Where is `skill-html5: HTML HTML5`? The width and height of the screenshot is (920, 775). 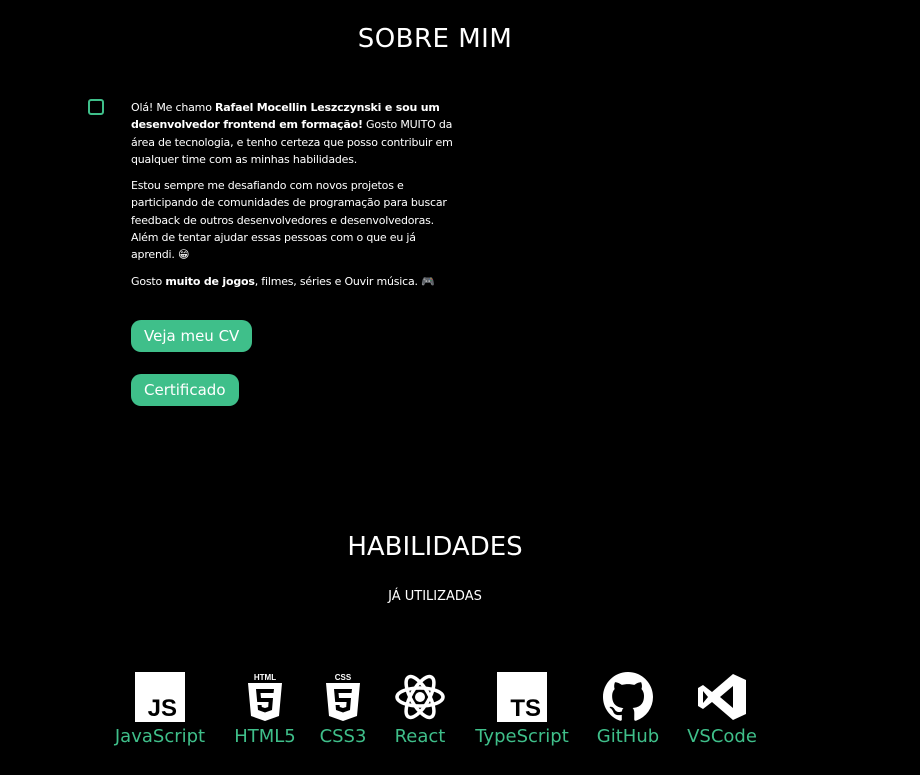
skill-html5: HTML HTML5 is located at coordinates (265, 709).